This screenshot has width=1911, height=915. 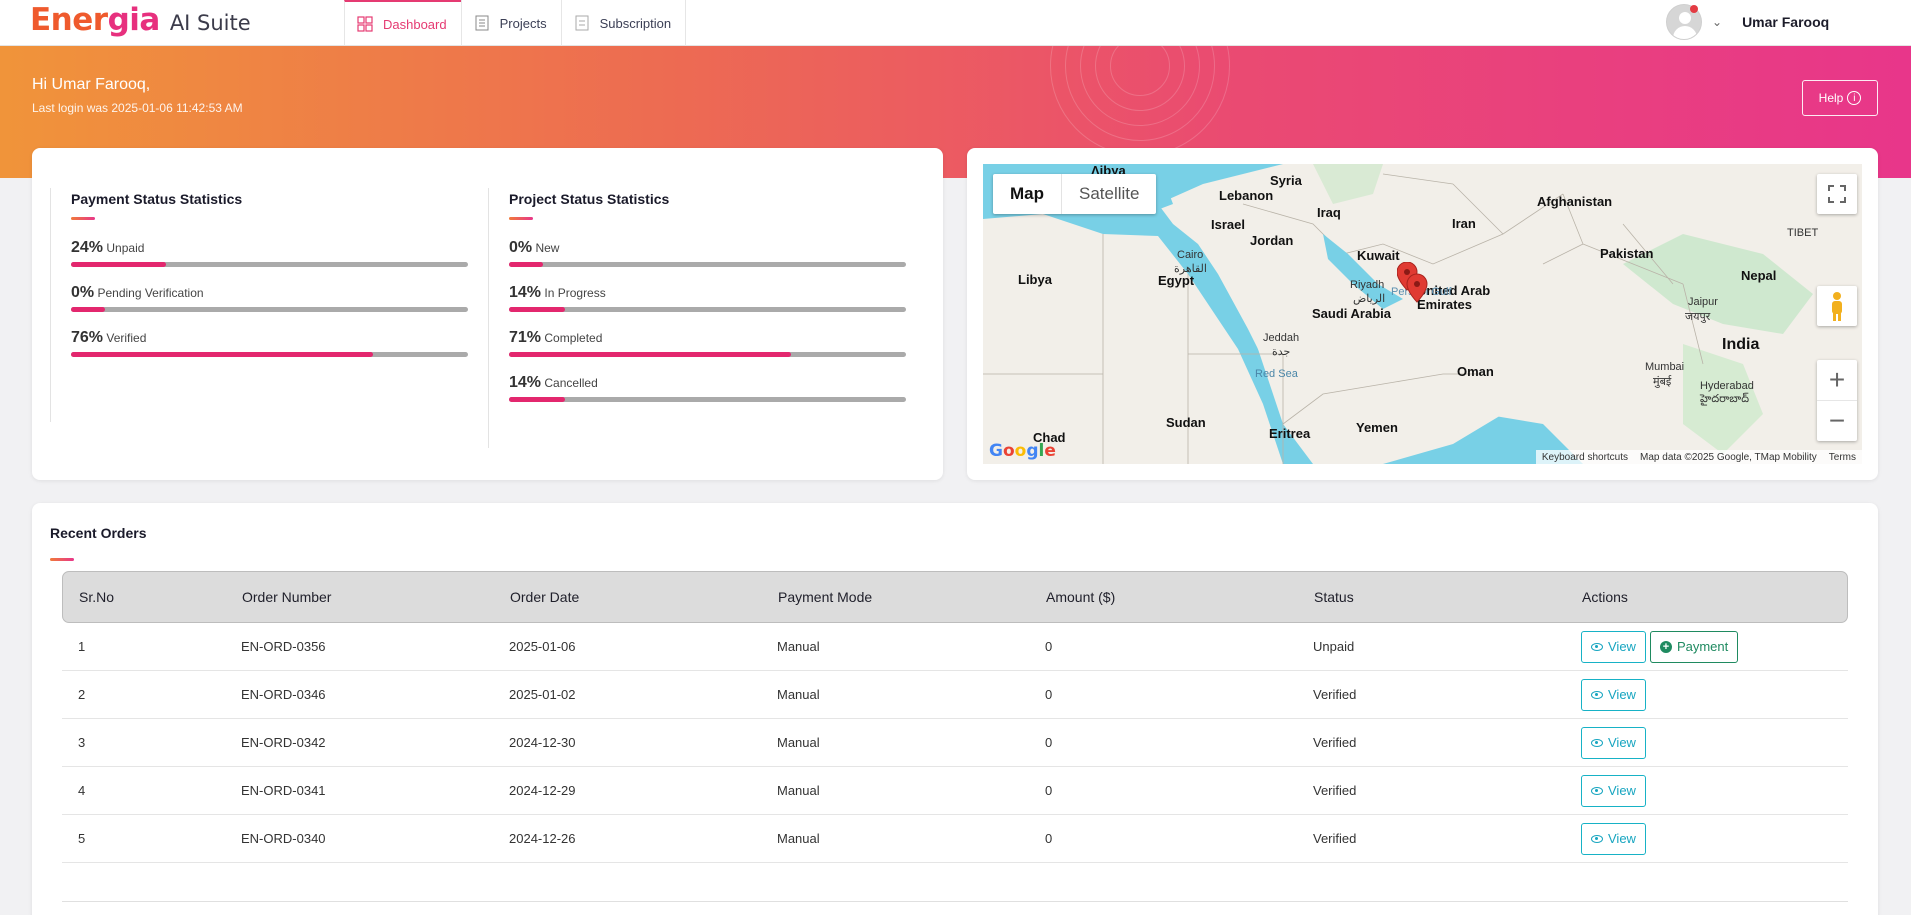 I want to click on cell-actions: View, so click(x=1694, y=838).